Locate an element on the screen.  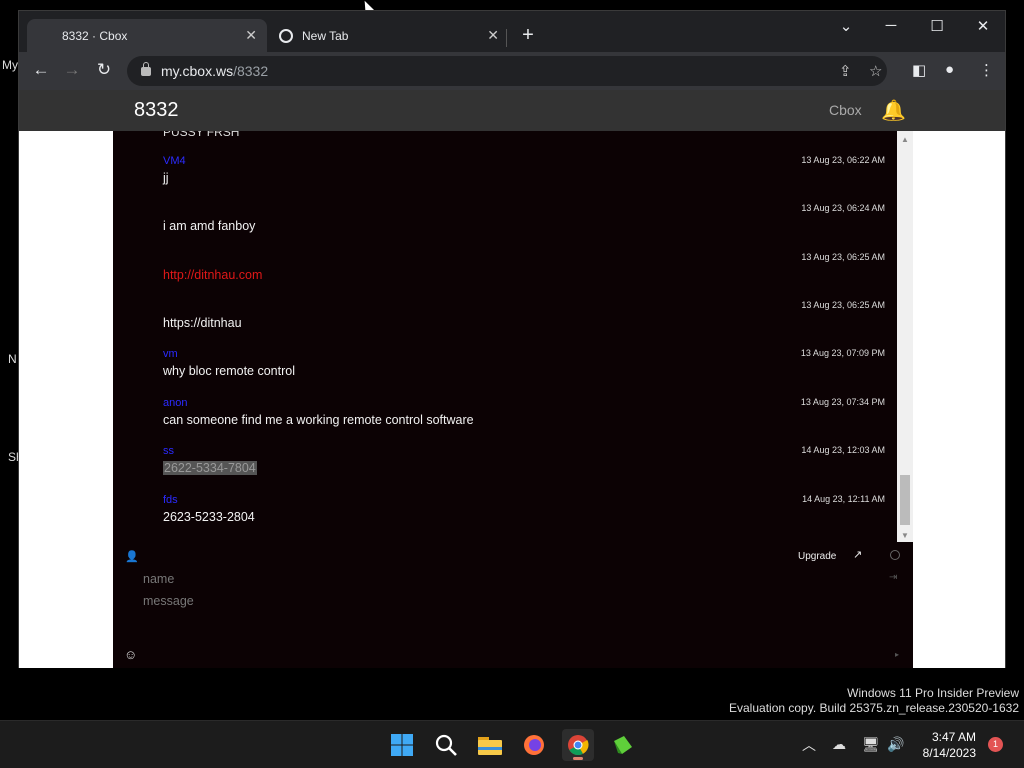
lock-icon is located at coordinates (146, 68).